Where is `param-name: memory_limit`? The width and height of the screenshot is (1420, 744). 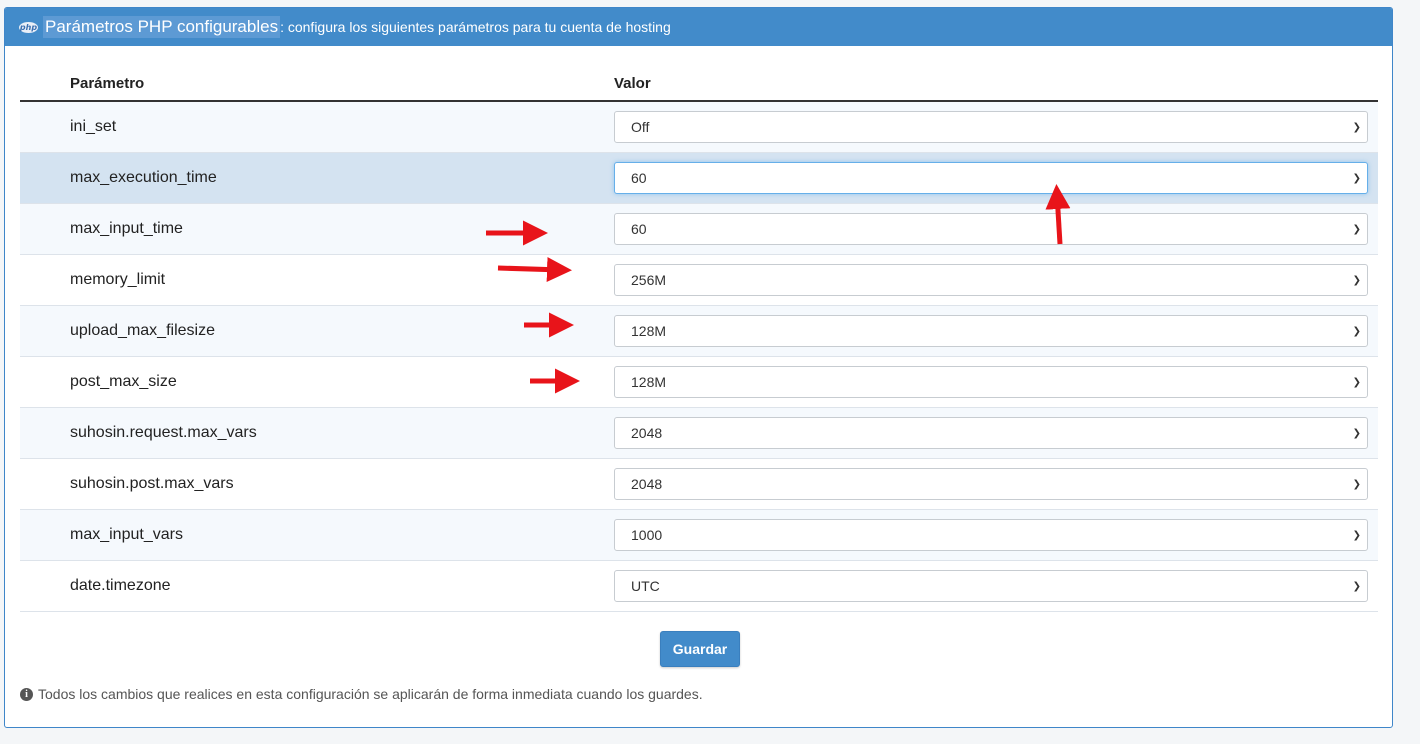
param-name: memory_limit is located at coordinates (118, 279).